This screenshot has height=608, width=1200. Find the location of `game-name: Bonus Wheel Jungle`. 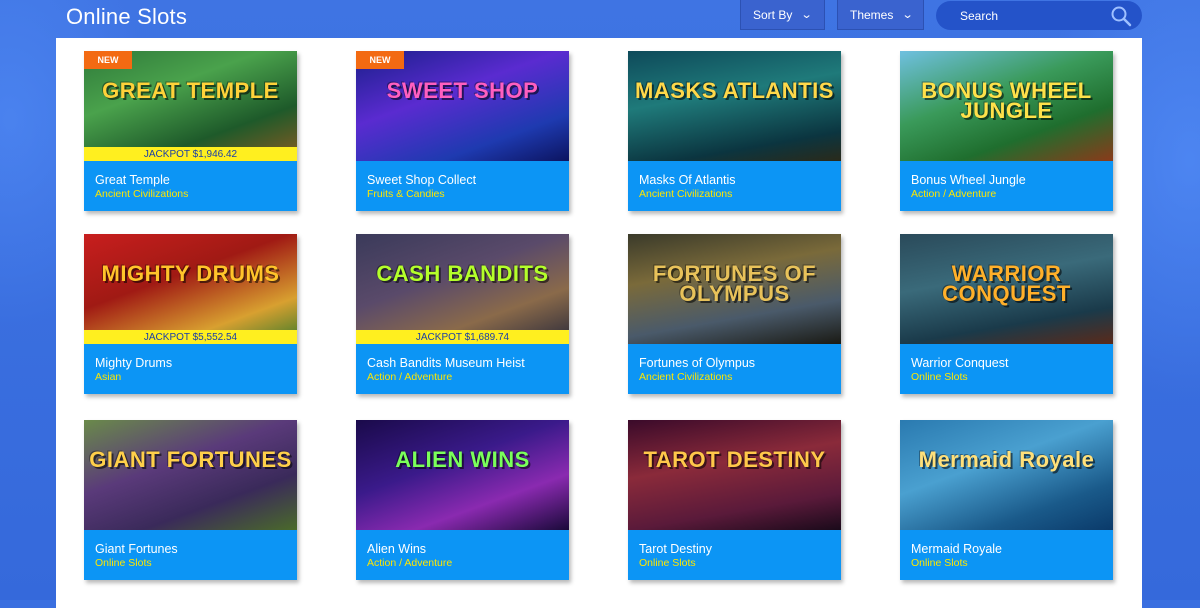

game-name: Bonus Wheel Jungle is located at coordinates (1009, 180).